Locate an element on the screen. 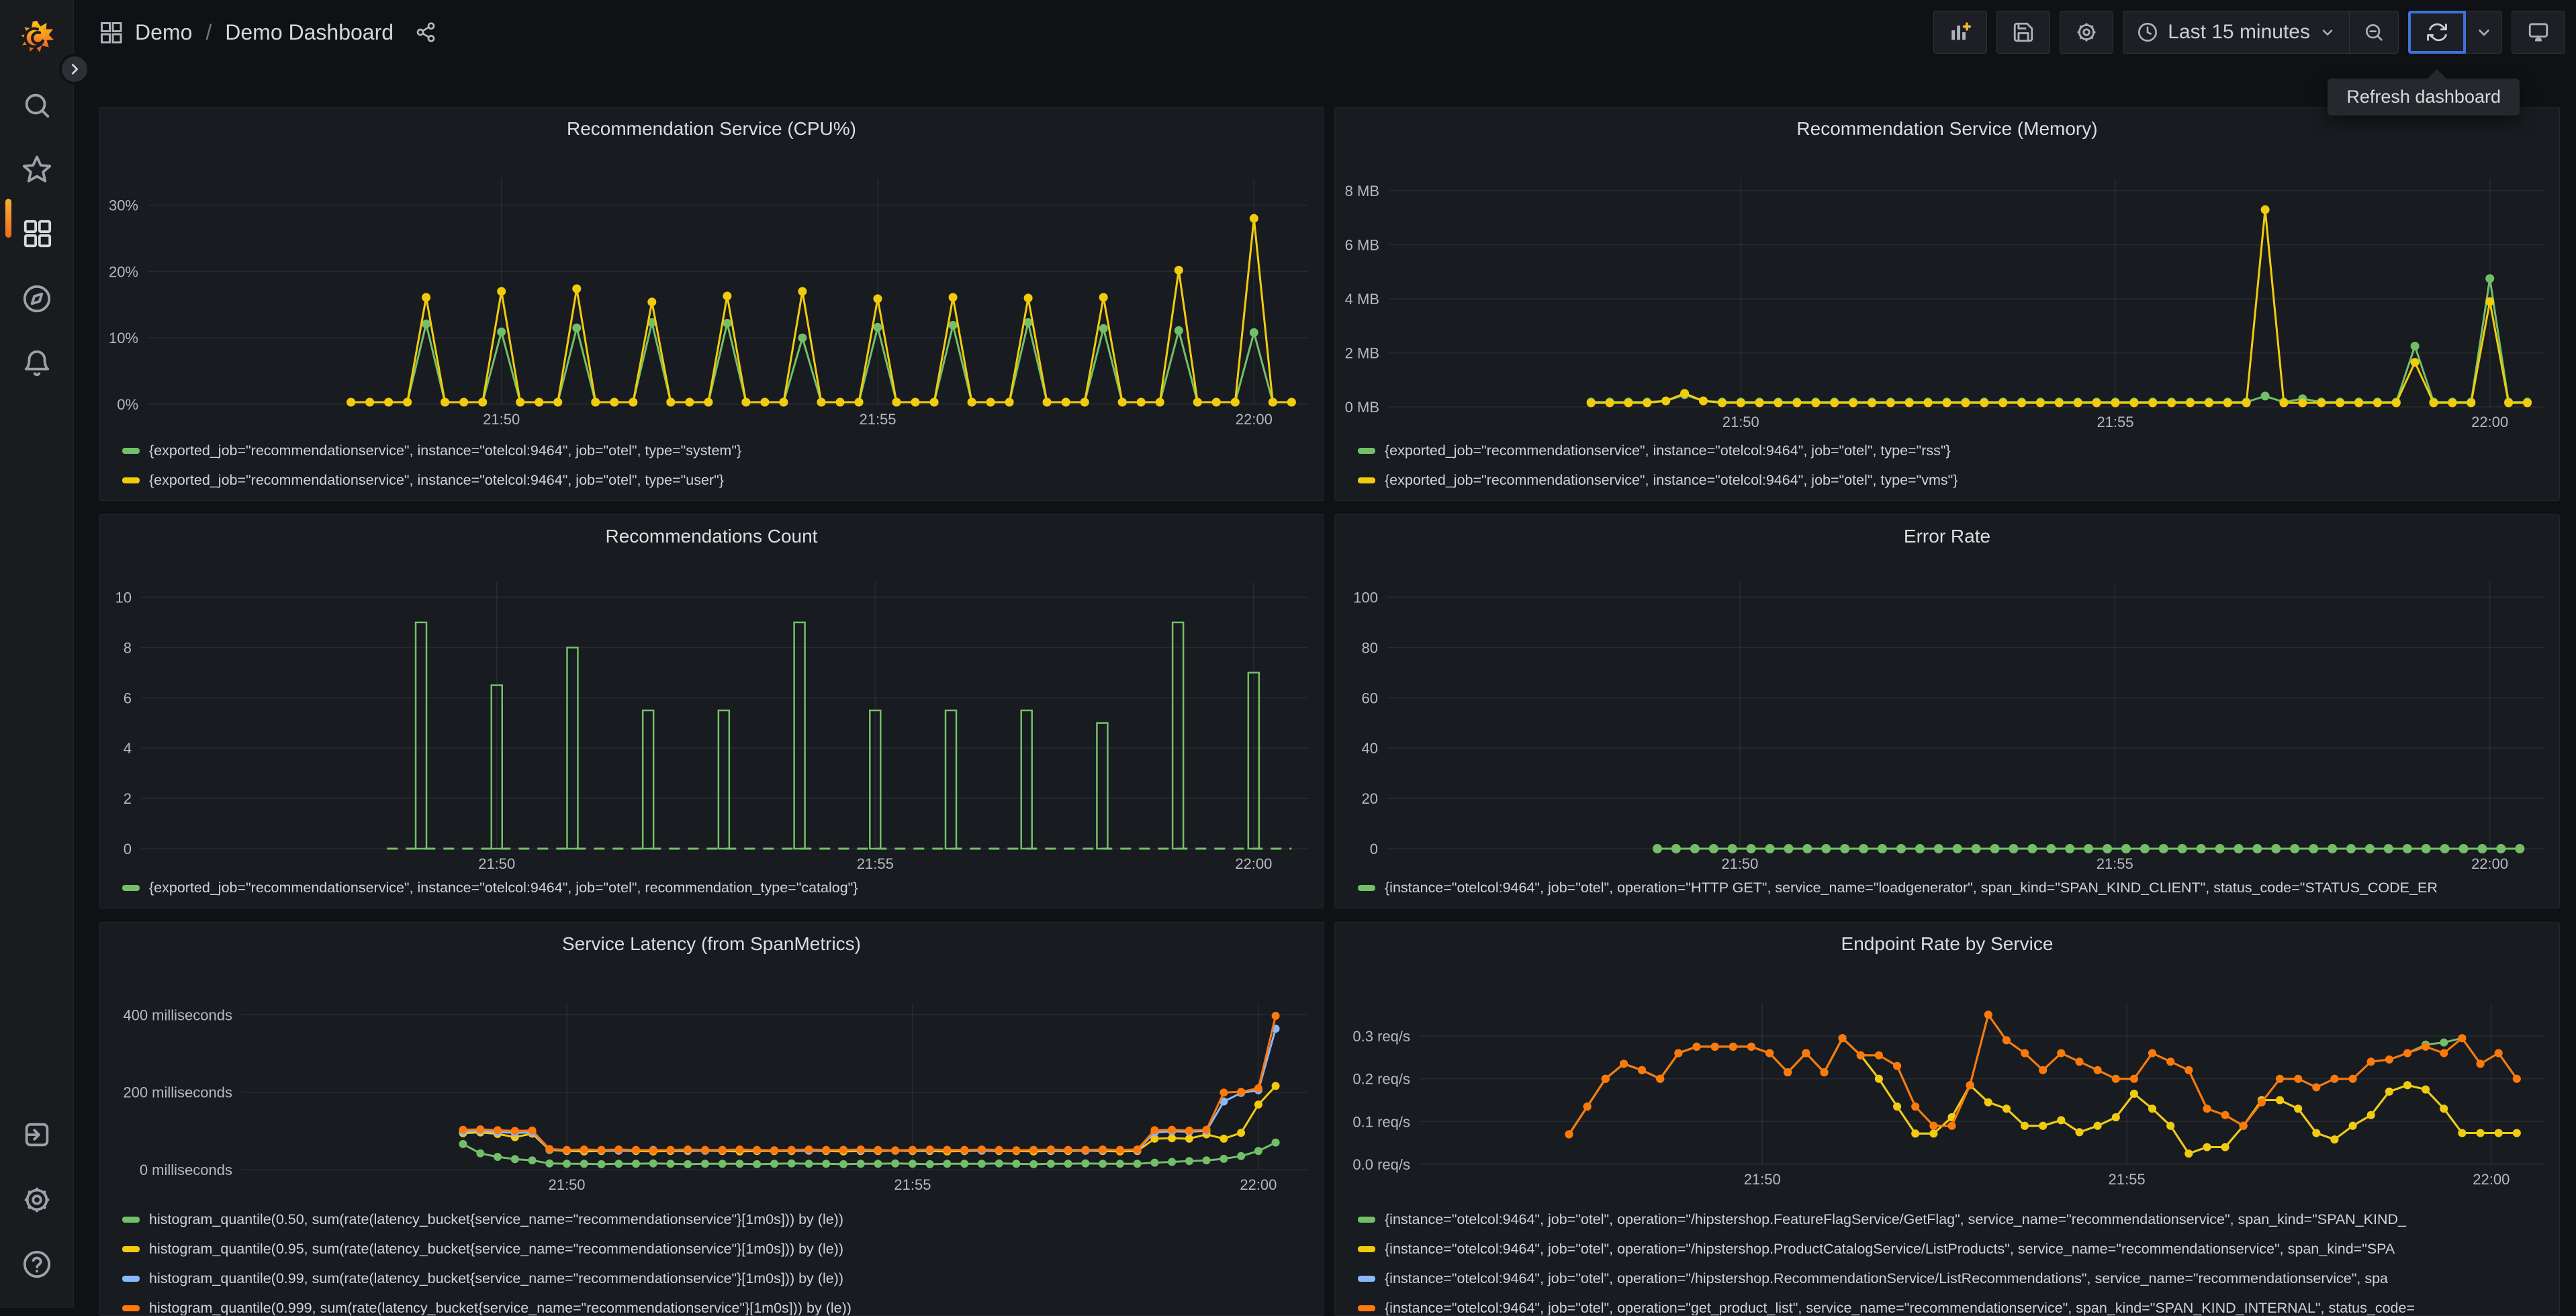 The width and height of the screenshot is (2576, 1316). sidebar-item-sign-in is located at coordinates (37, 1134).